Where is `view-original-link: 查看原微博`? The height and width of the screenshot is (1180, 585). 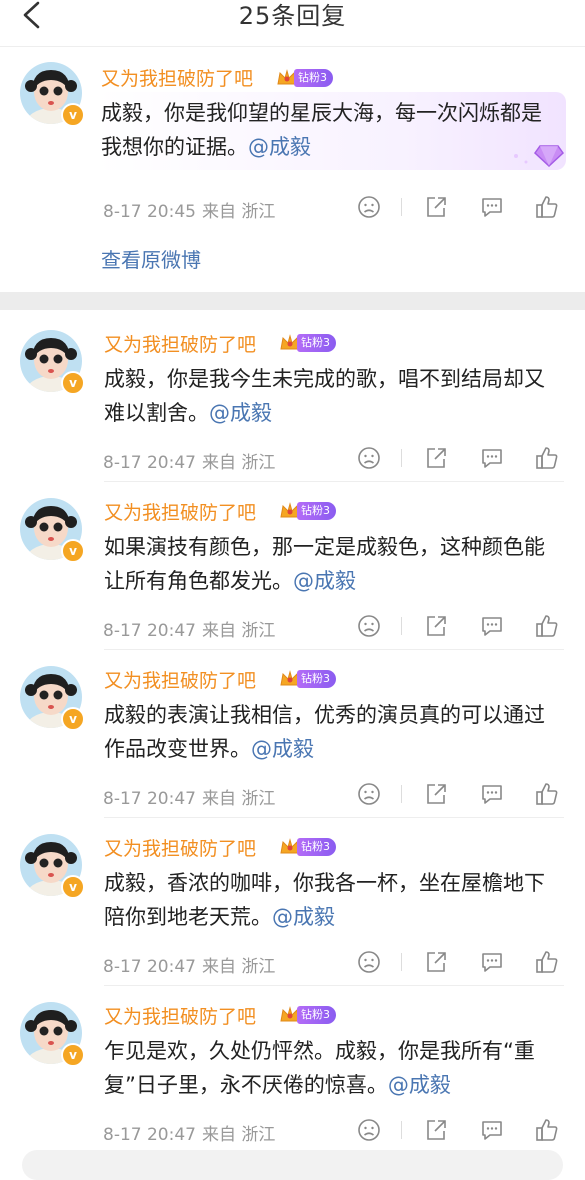 view-original-link: 查看原微博 is located at coordinates (151, 258).